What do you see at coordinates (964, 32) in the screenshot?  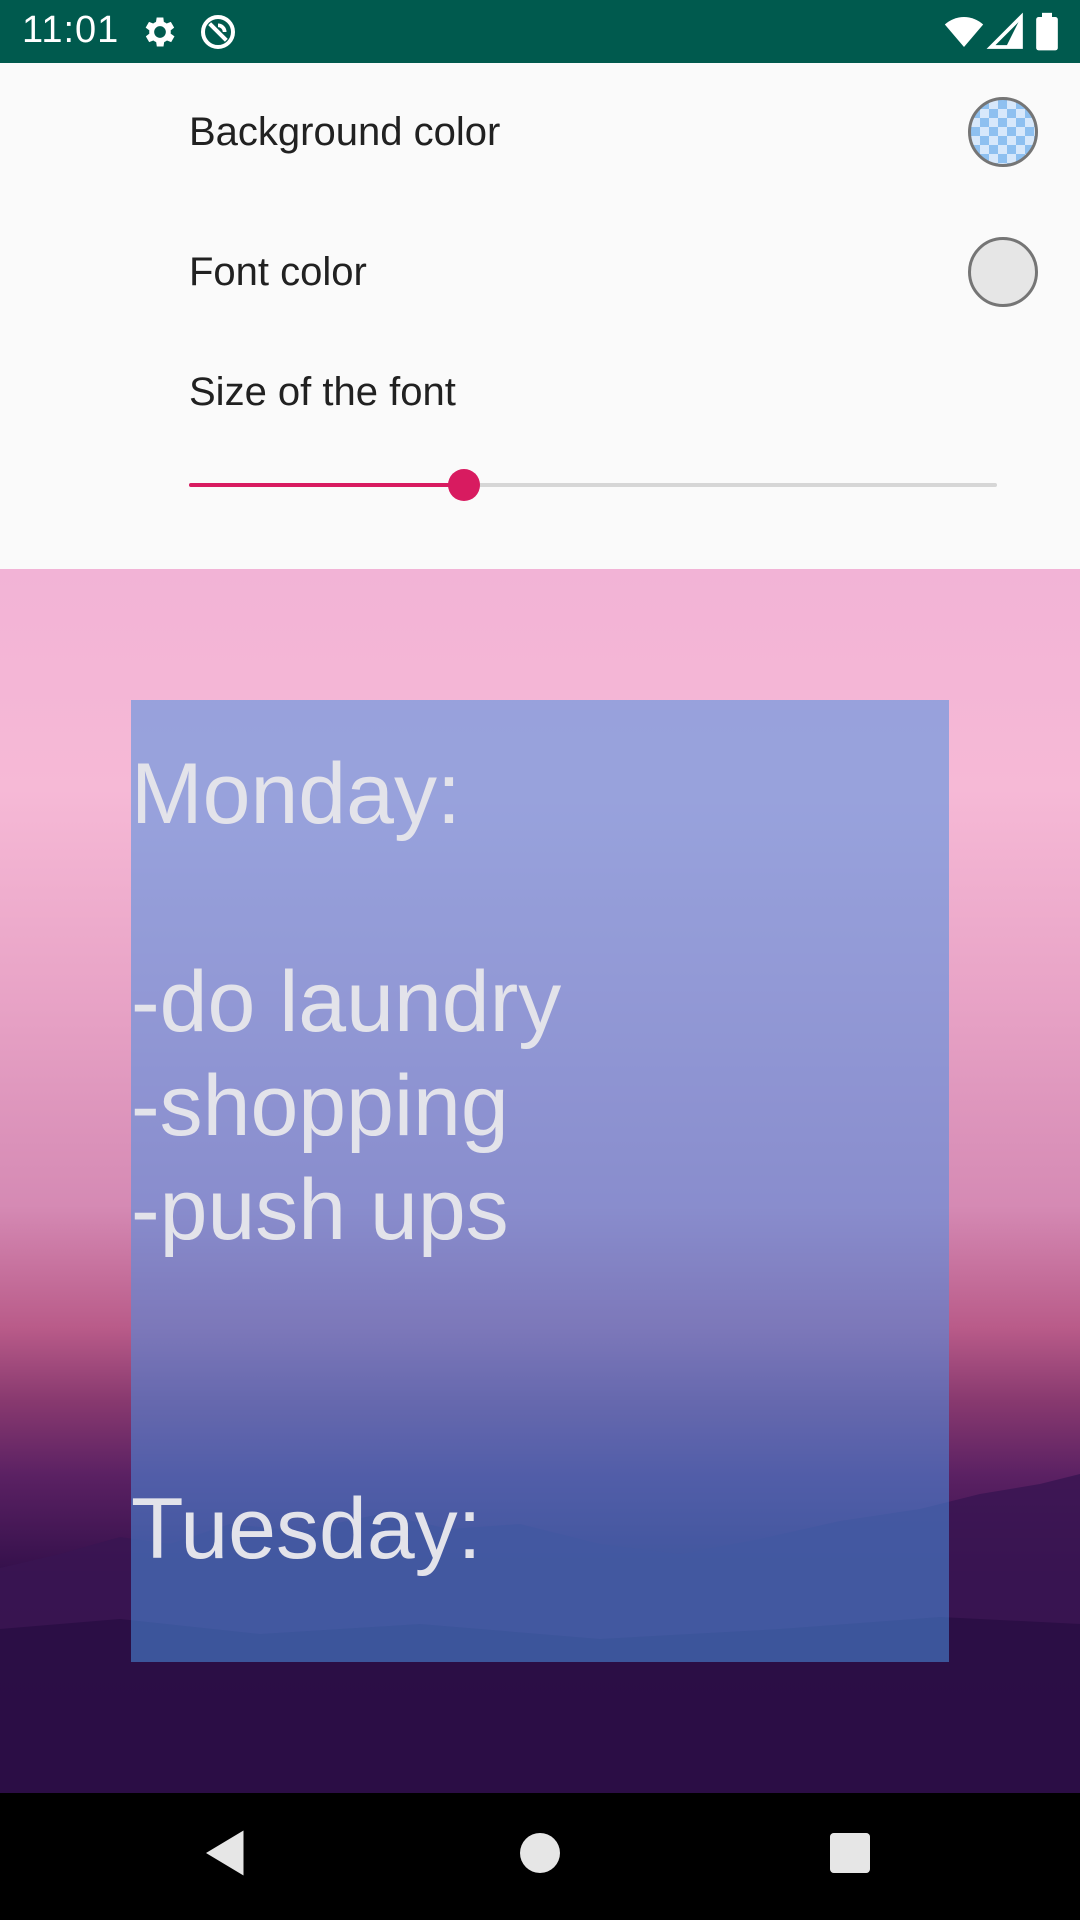 I see `wifi-icon` at bounding box center [964, 32].